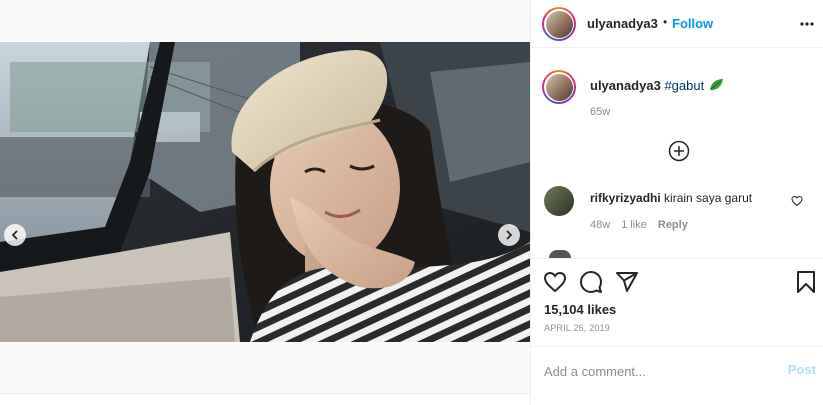 Image resolution: width=823 pixels, height=405 pixels. What do you see at coordinates (625, 85) in the screenshot?
I see `caption-username: ulyanadya3` at bounding box center [625, 85].